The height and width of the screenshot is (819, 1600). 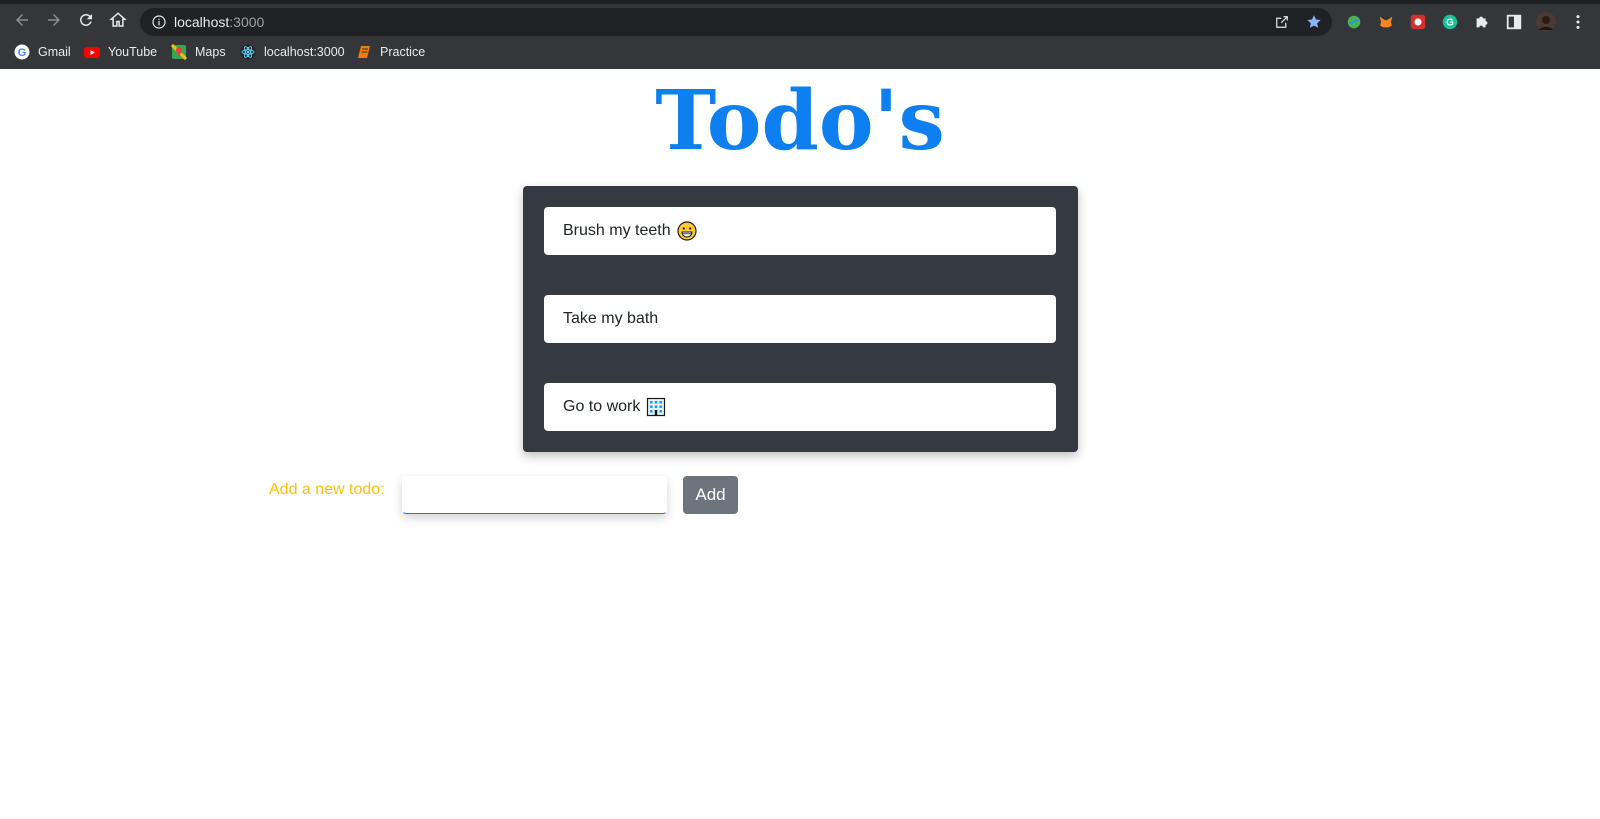 What do you see at coordinates (1354, 22) in the screenshot?
I see `extension-globe-icon` at bounding box center [1354, 22].